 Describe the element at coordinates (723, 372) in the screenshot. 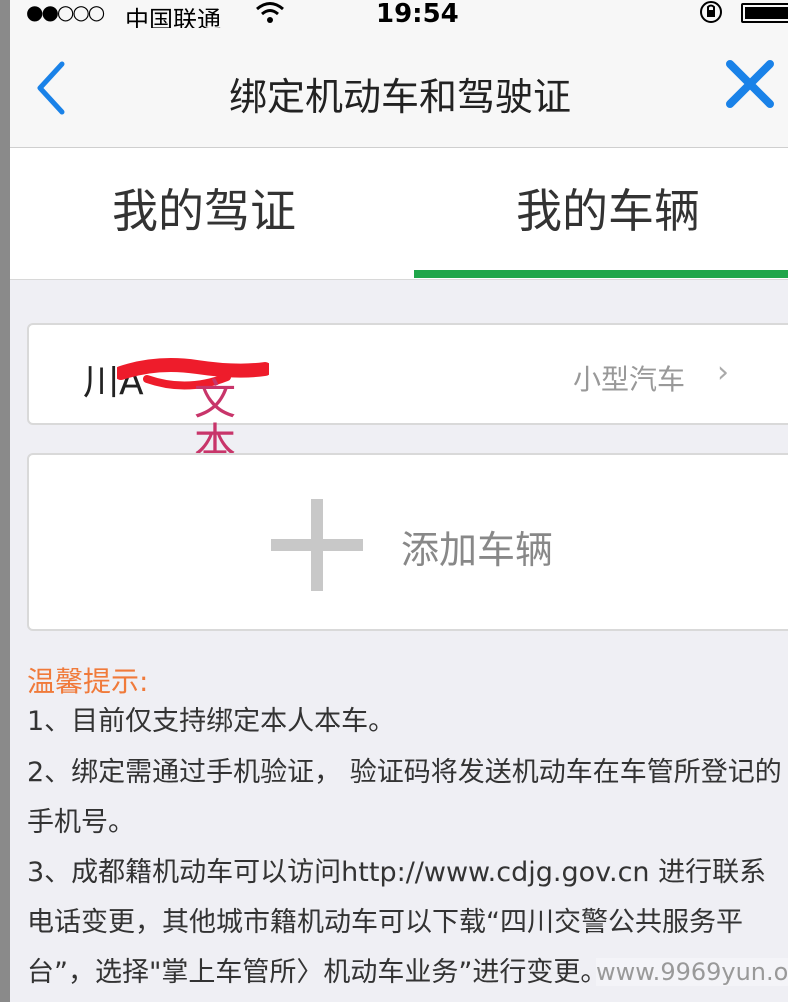

I see `chevron-right-icon: ›` at that location.